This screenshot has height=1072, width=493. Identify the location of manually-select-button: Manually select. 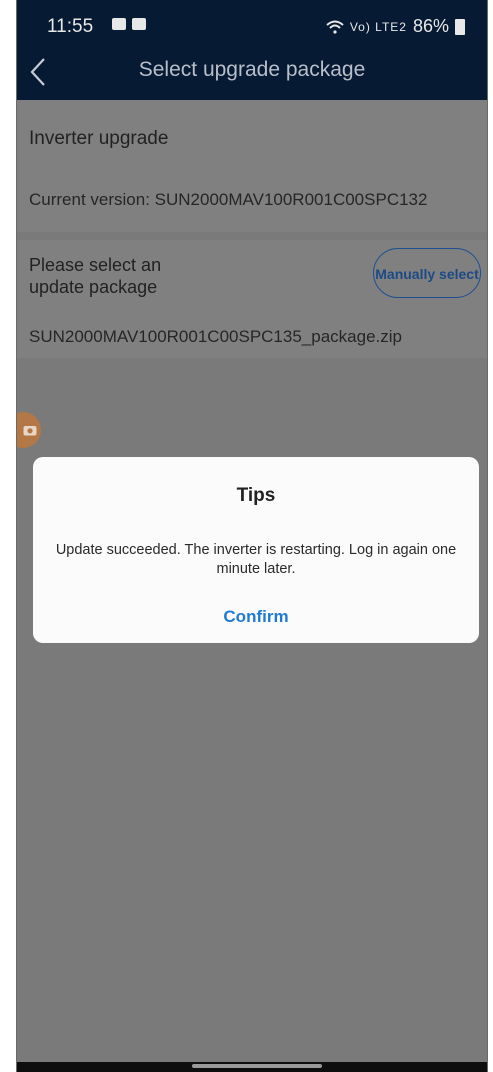
(427, 273).